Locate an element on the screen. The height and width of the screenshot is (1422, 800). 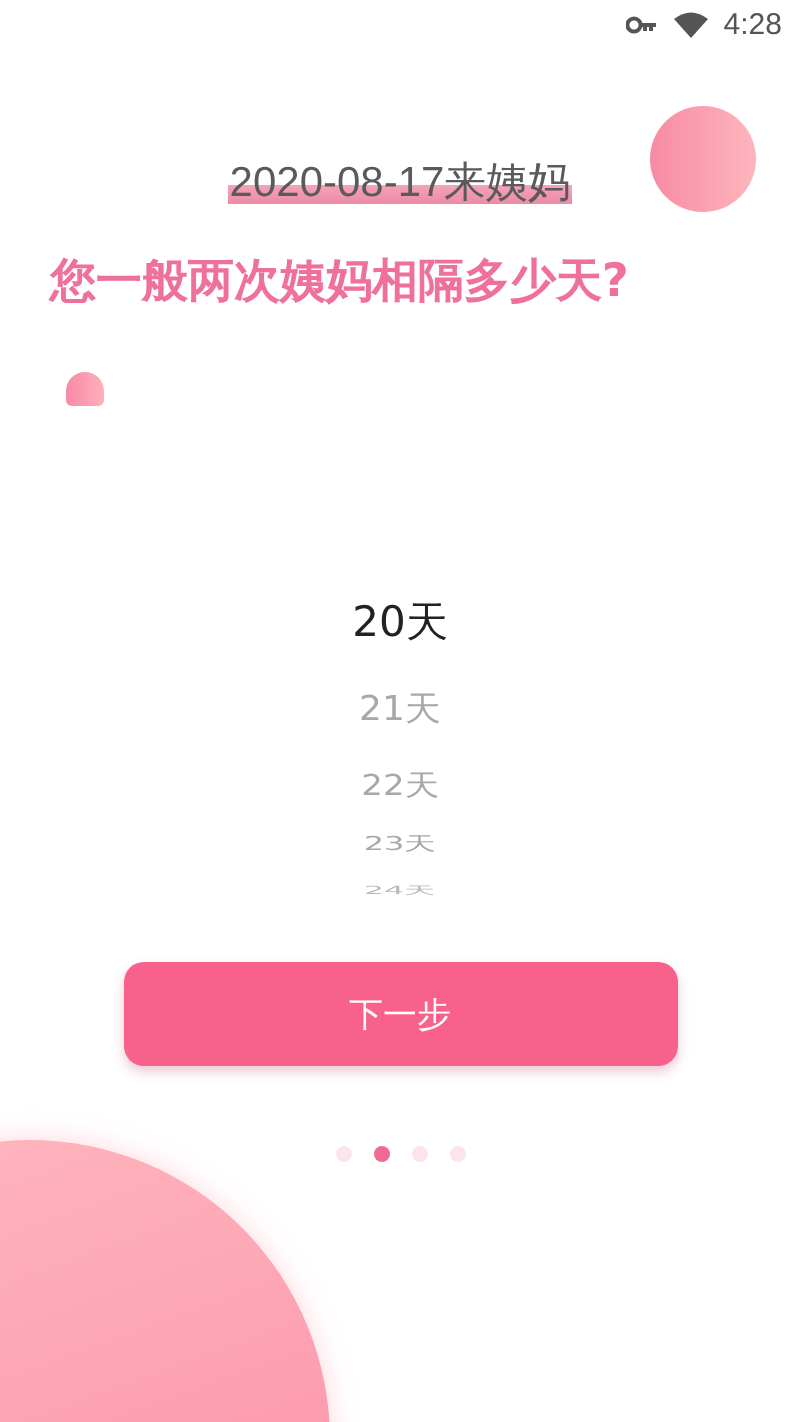
next-button: 下一步 is located at coordinates (400, 1014).